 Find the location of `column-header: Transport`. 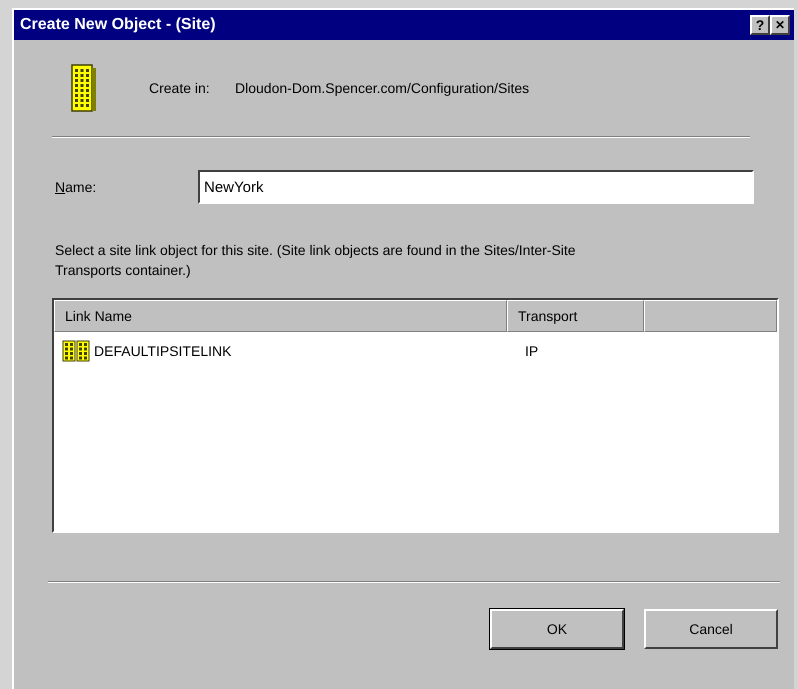

column-header: Transport is located at coordinates (575, 316).